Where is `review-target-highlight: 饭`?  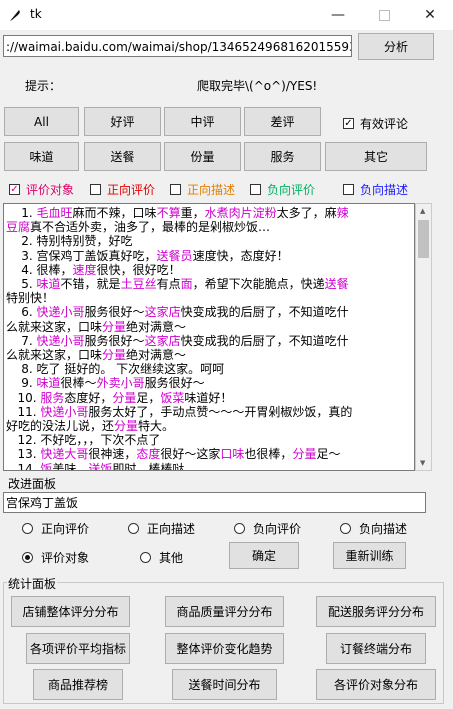
review-target-highlight: 饭 is located at coordinates (46, 466).